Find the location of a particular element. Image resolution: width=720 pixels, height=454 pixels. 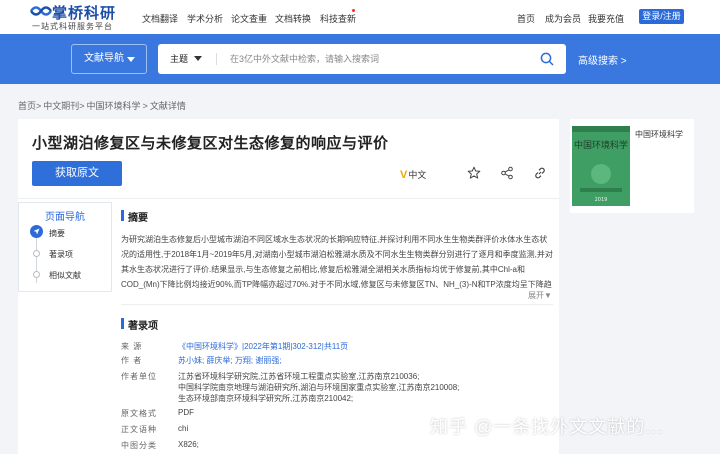

search-box: 主题 在3亿中外文献中检索，请输入搜索词 is located at coordinates (362, 59).